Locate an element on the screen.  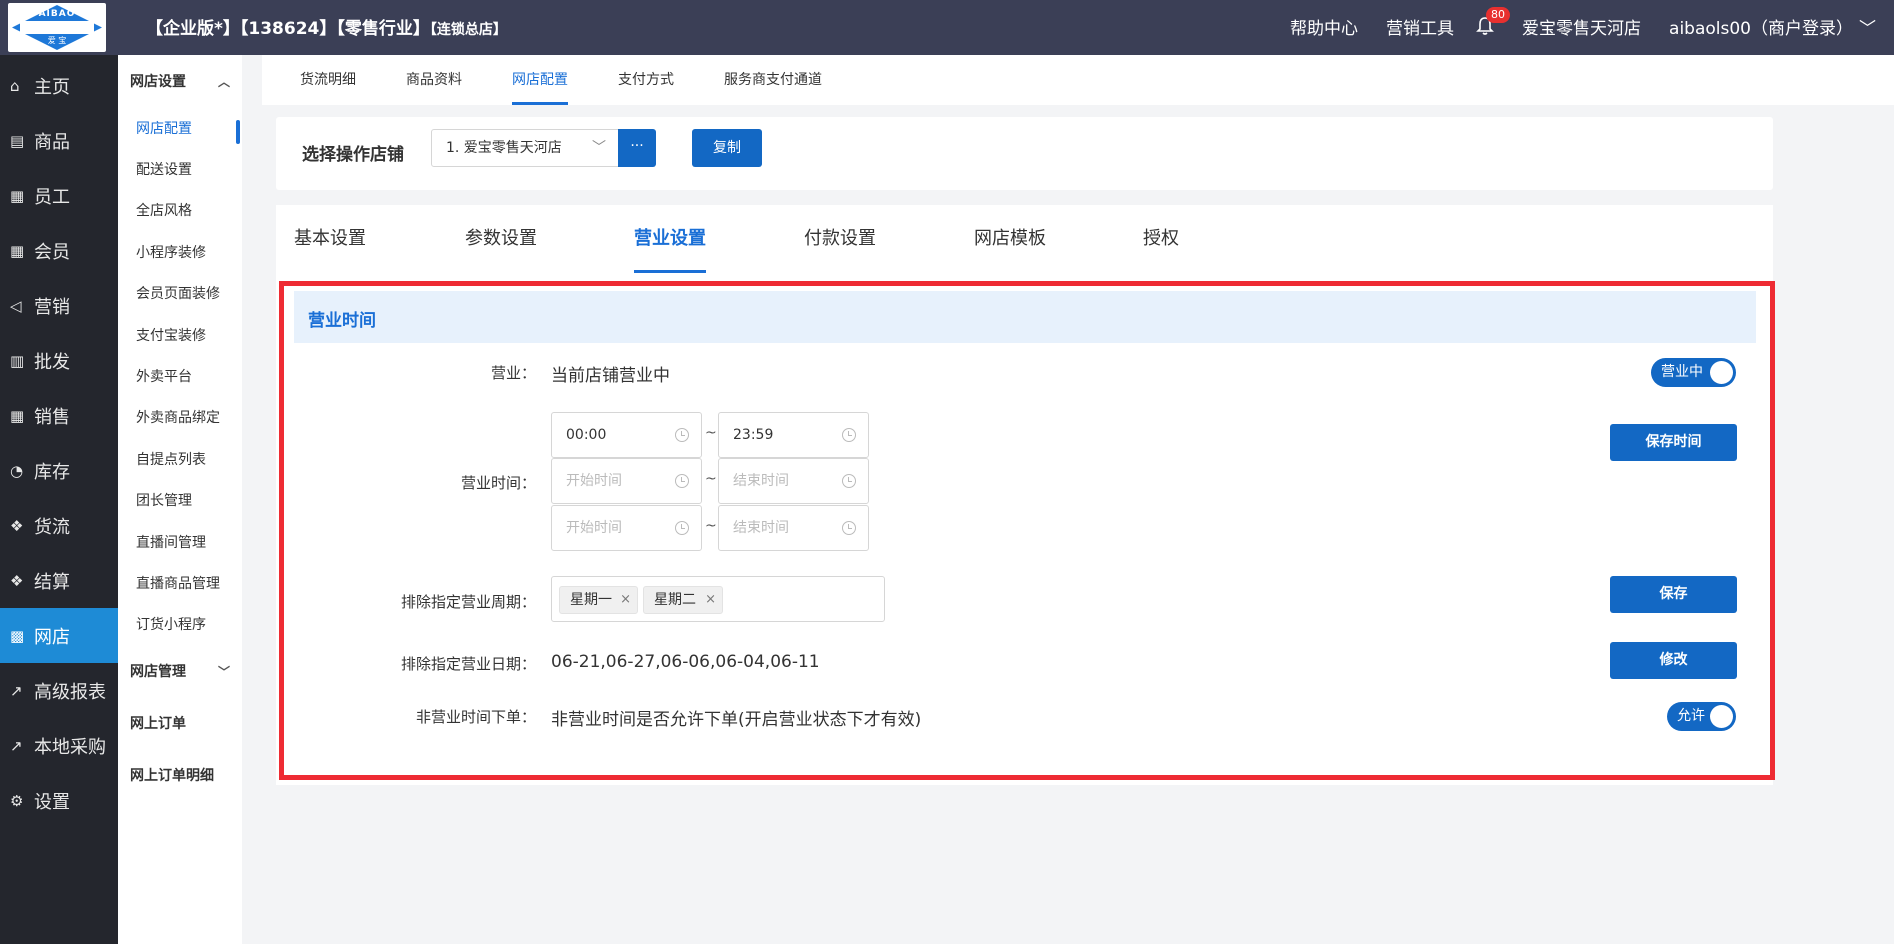
subnav-item-label: 网店配置 is located at coordinates (164, 128).